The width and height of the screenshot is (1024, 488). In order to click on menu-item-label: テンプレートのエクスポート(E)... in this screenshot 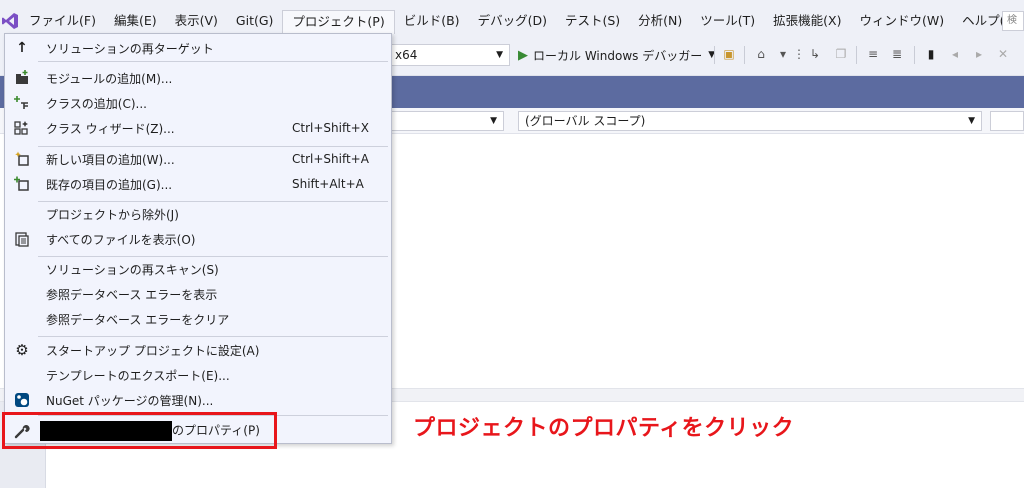, I will do `click(138, 375)`.